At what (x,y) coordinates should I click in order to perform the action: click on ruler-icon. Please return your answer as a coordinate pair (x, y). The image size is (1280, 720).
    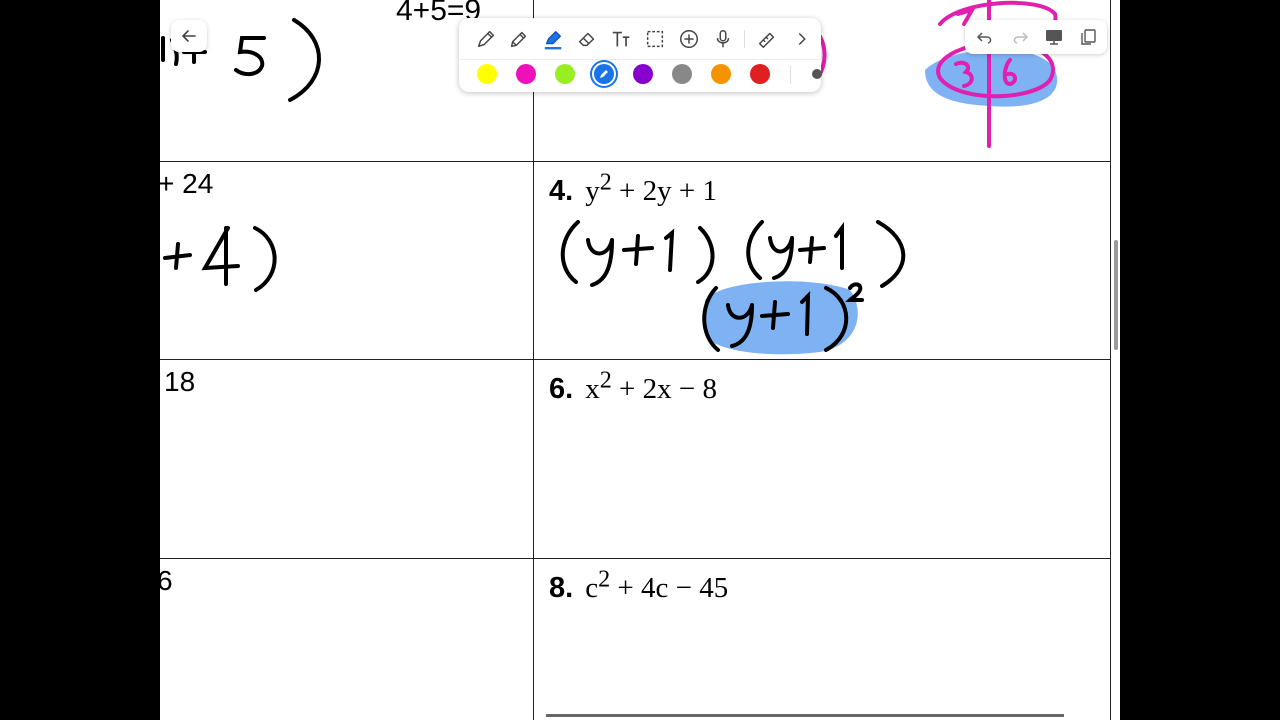
    Looking at the image, I should click on (767, 39).